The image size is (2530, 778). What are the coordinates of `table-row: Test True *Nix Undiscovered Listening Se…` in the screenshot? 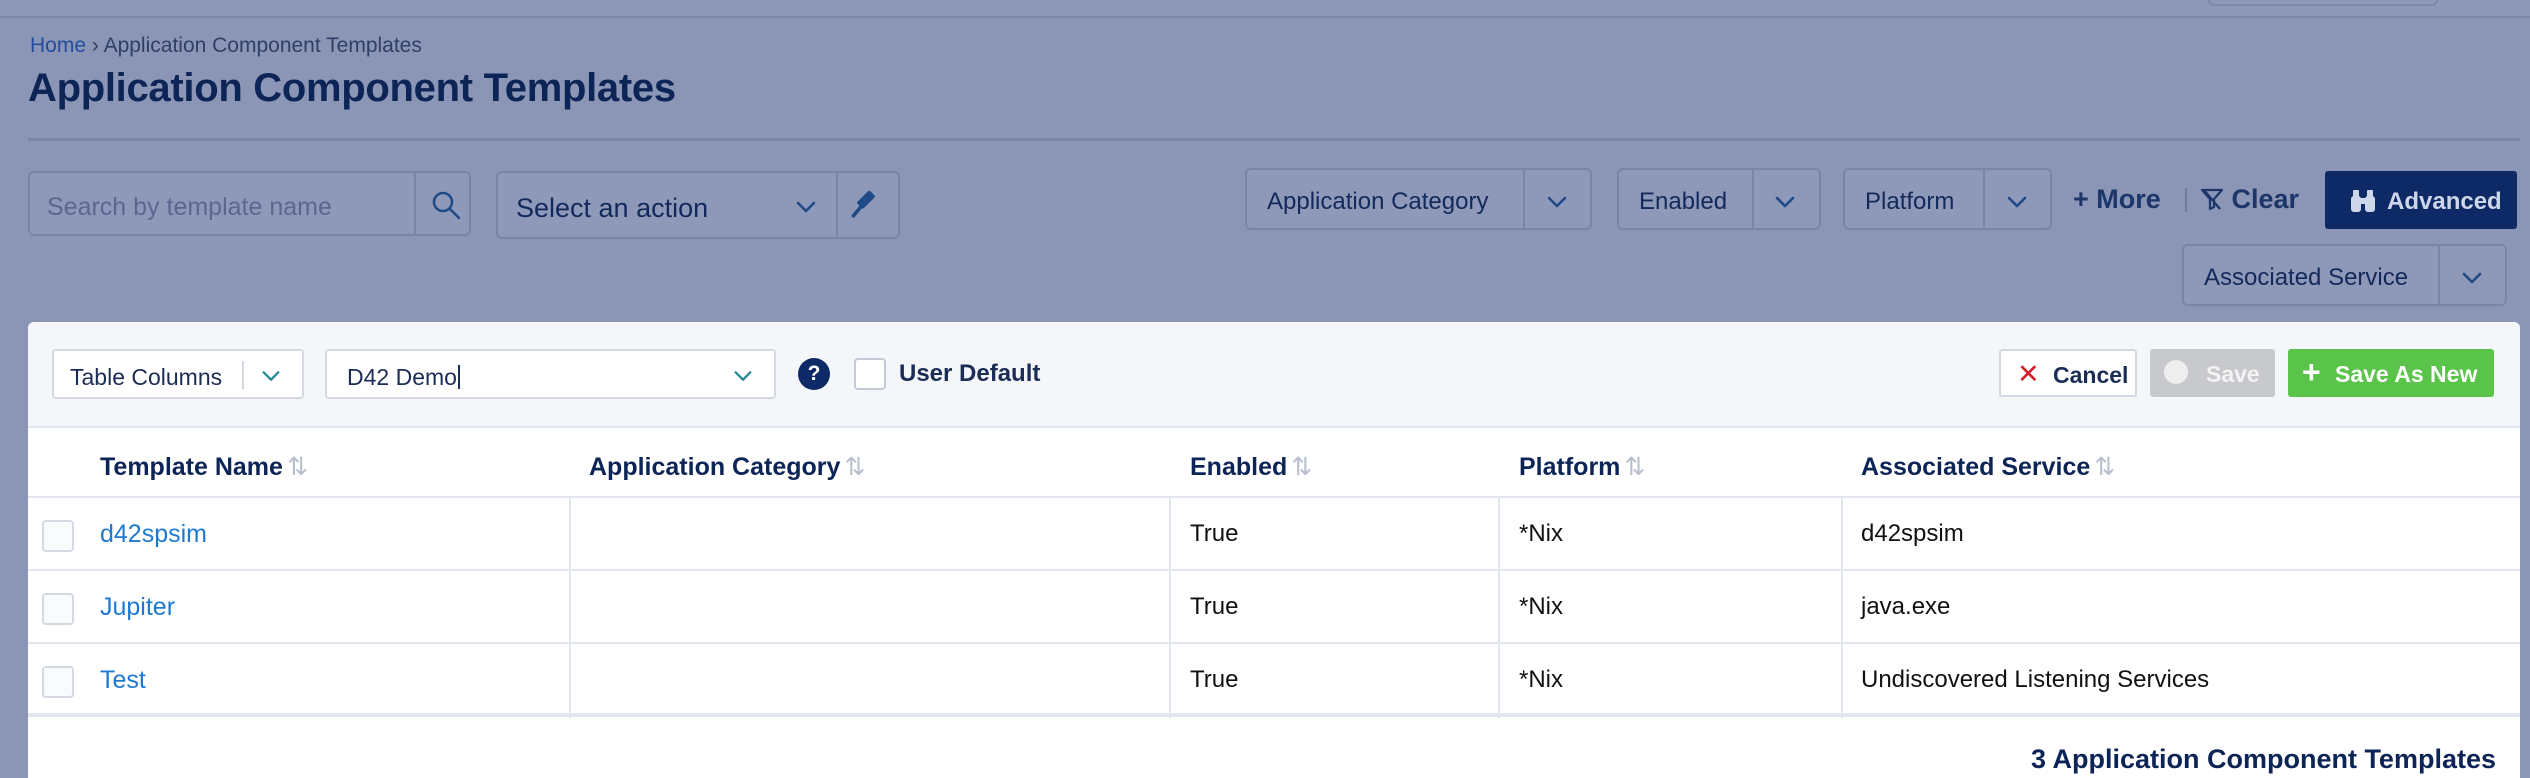 It's located at (1274, 680).